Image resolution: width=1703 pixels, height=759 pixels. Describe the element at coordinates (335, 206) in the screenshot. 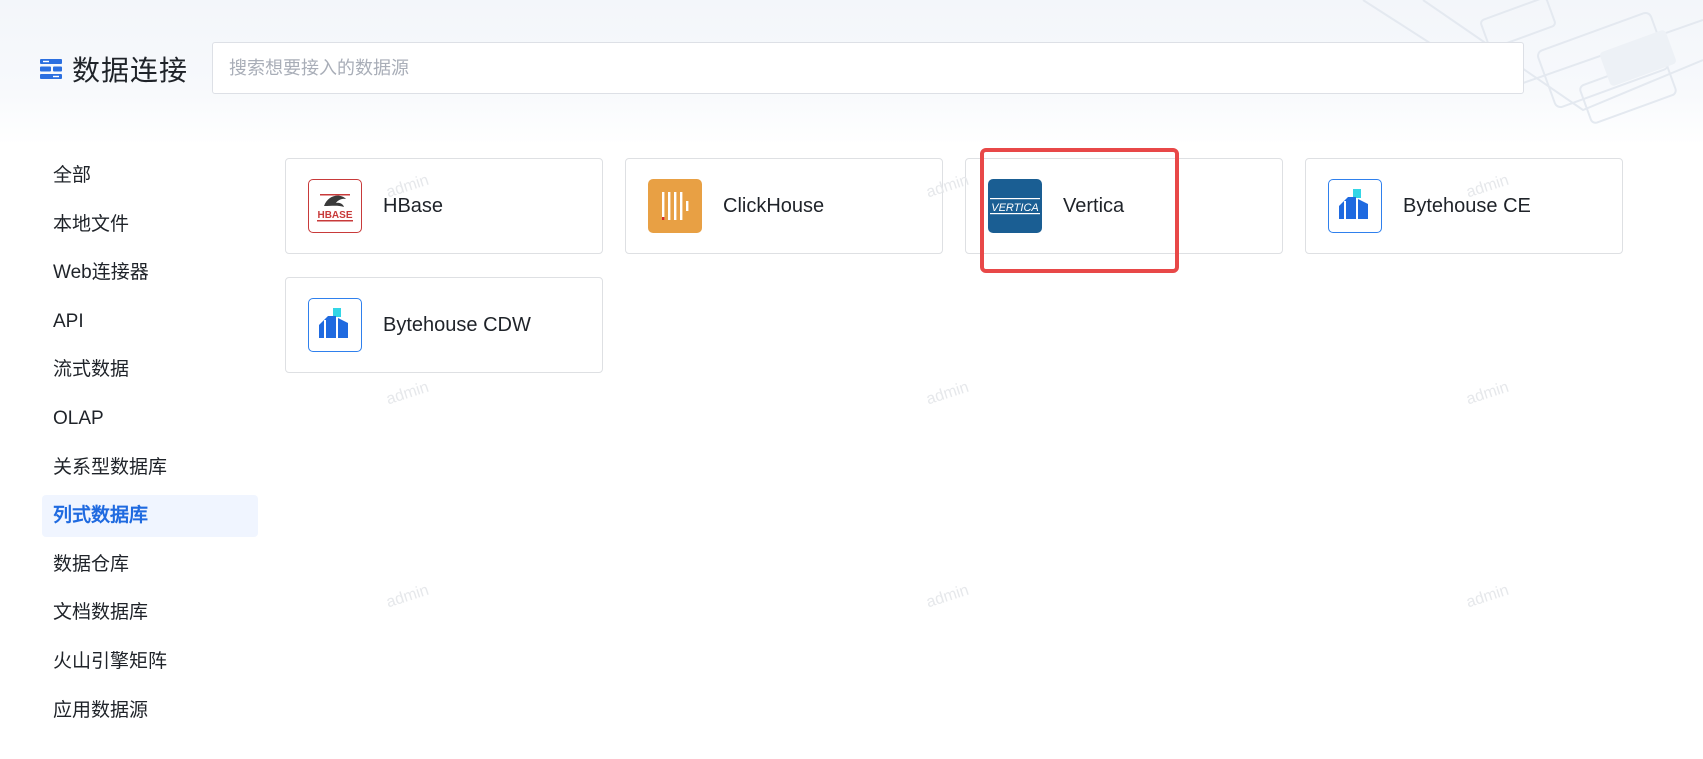

I see `hbase-logo-icon: HBASE` at that location.